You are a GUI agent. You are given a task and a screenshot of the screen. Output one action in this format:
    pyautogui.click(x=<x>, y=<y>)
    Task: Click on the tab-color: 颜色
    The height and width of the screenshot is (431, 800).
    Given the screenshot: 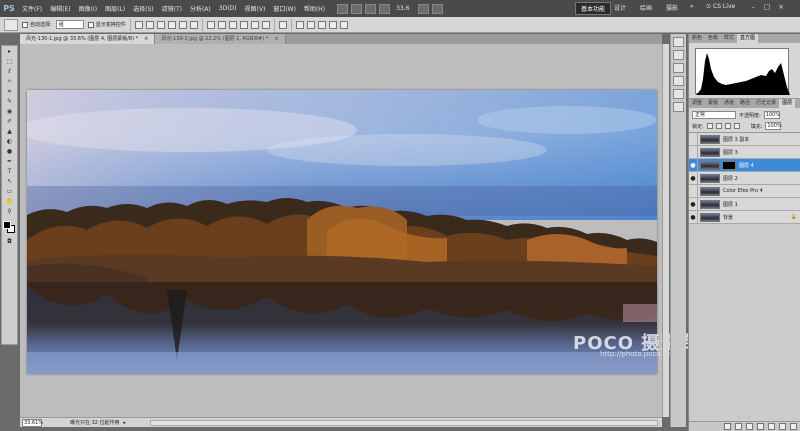 What is the action you would take?
    pyautogui.click(x=697, y=38)
    